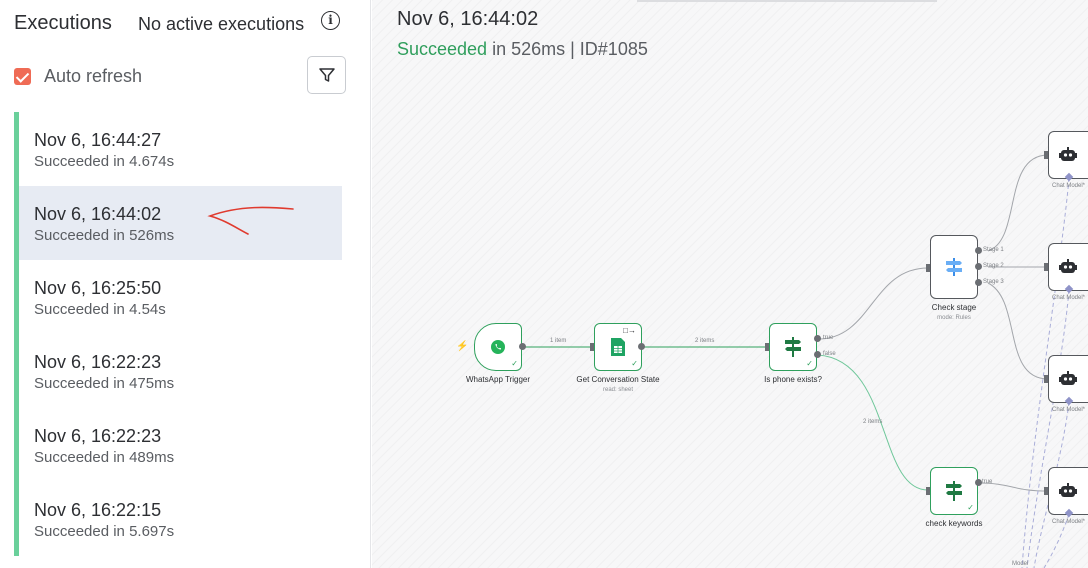 Image resolution: width=1088 pixels, height=568 pixels. I want to click on sidebar-title: Executions, so click(63, 23).